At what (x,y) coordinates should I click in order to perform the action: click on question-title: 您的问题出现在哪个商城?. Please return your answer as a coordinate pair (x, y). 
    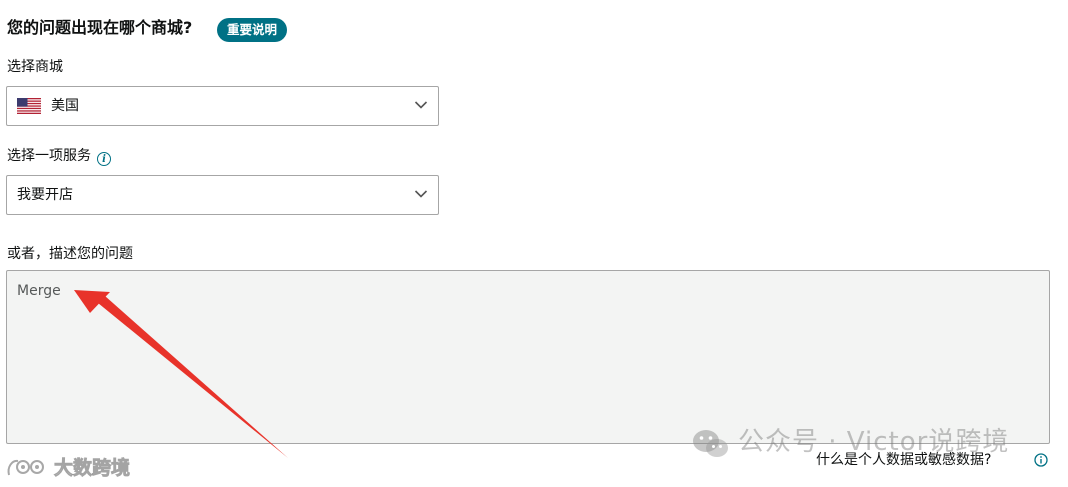
    Looking at the image, I should click on (100, 27).